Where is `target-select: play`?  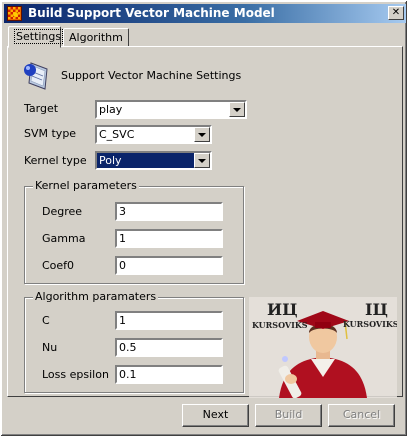
target-select: play is located at coordinates (171, 109).